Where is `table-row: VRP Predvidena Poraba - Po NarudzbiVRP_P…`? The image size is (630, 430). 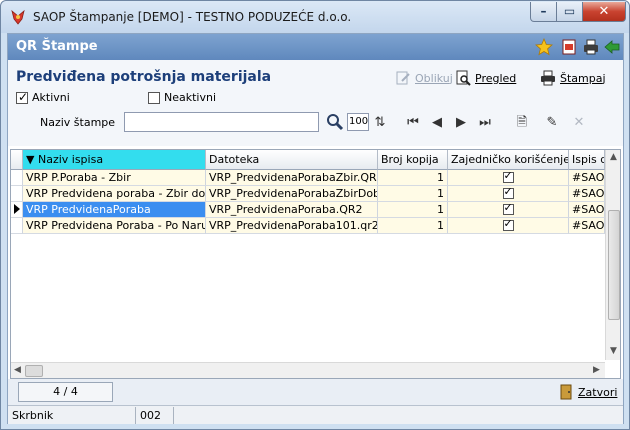 table-row: VRP Predvidena Poraba - Po NarudzbiVRP_P… is located at coordinates (308, 226).